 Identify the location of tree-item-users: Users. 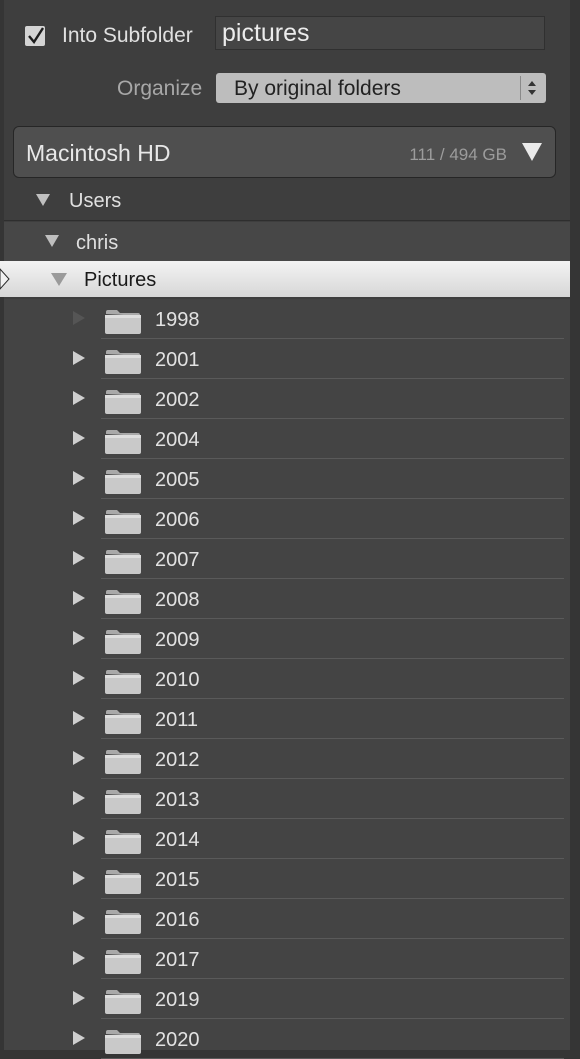
(287, 200).